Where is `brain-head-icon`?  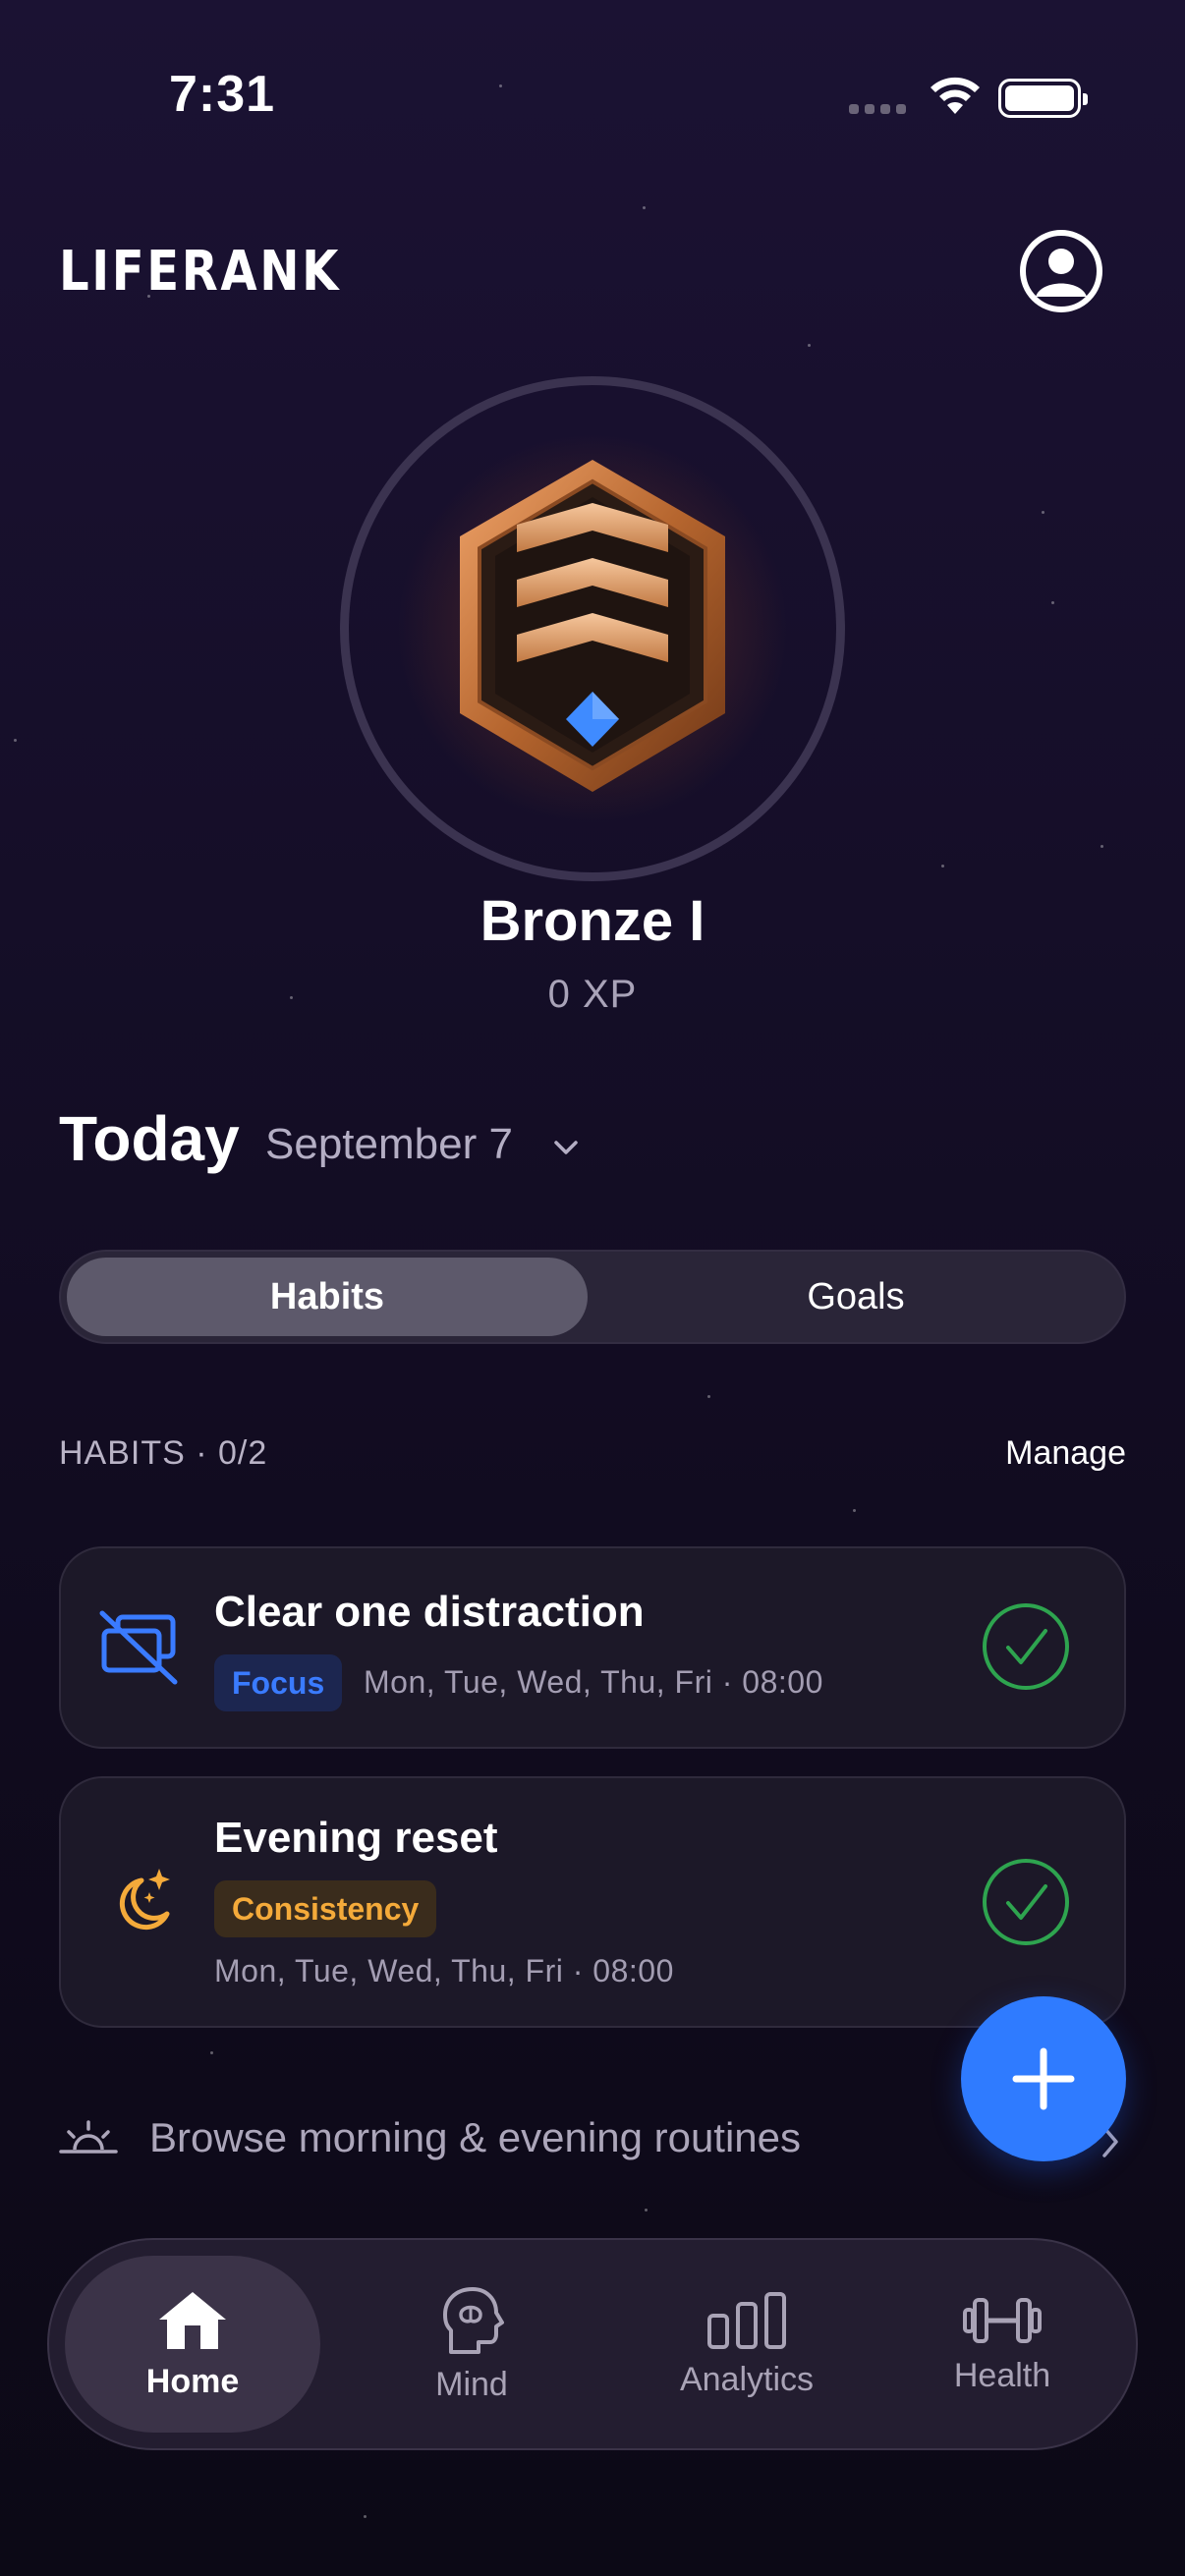
brain-head-icon is located at coordinates (474, 2320).